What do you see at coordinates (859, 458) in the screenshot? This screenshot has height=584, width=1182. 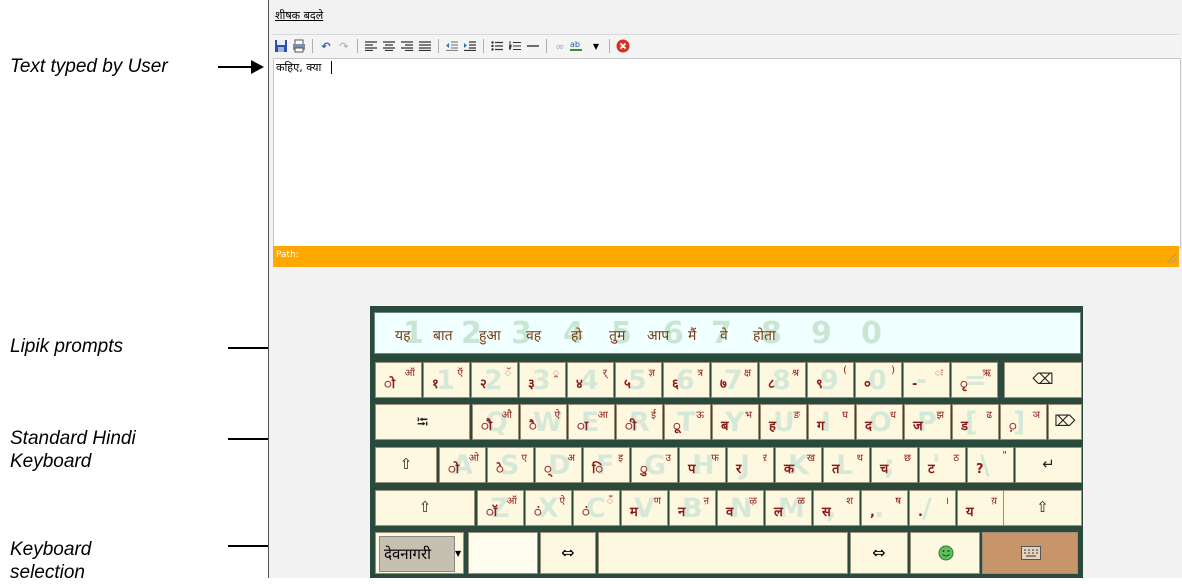 I see `key-shift-char: थ` at bounding box center [859, 458].